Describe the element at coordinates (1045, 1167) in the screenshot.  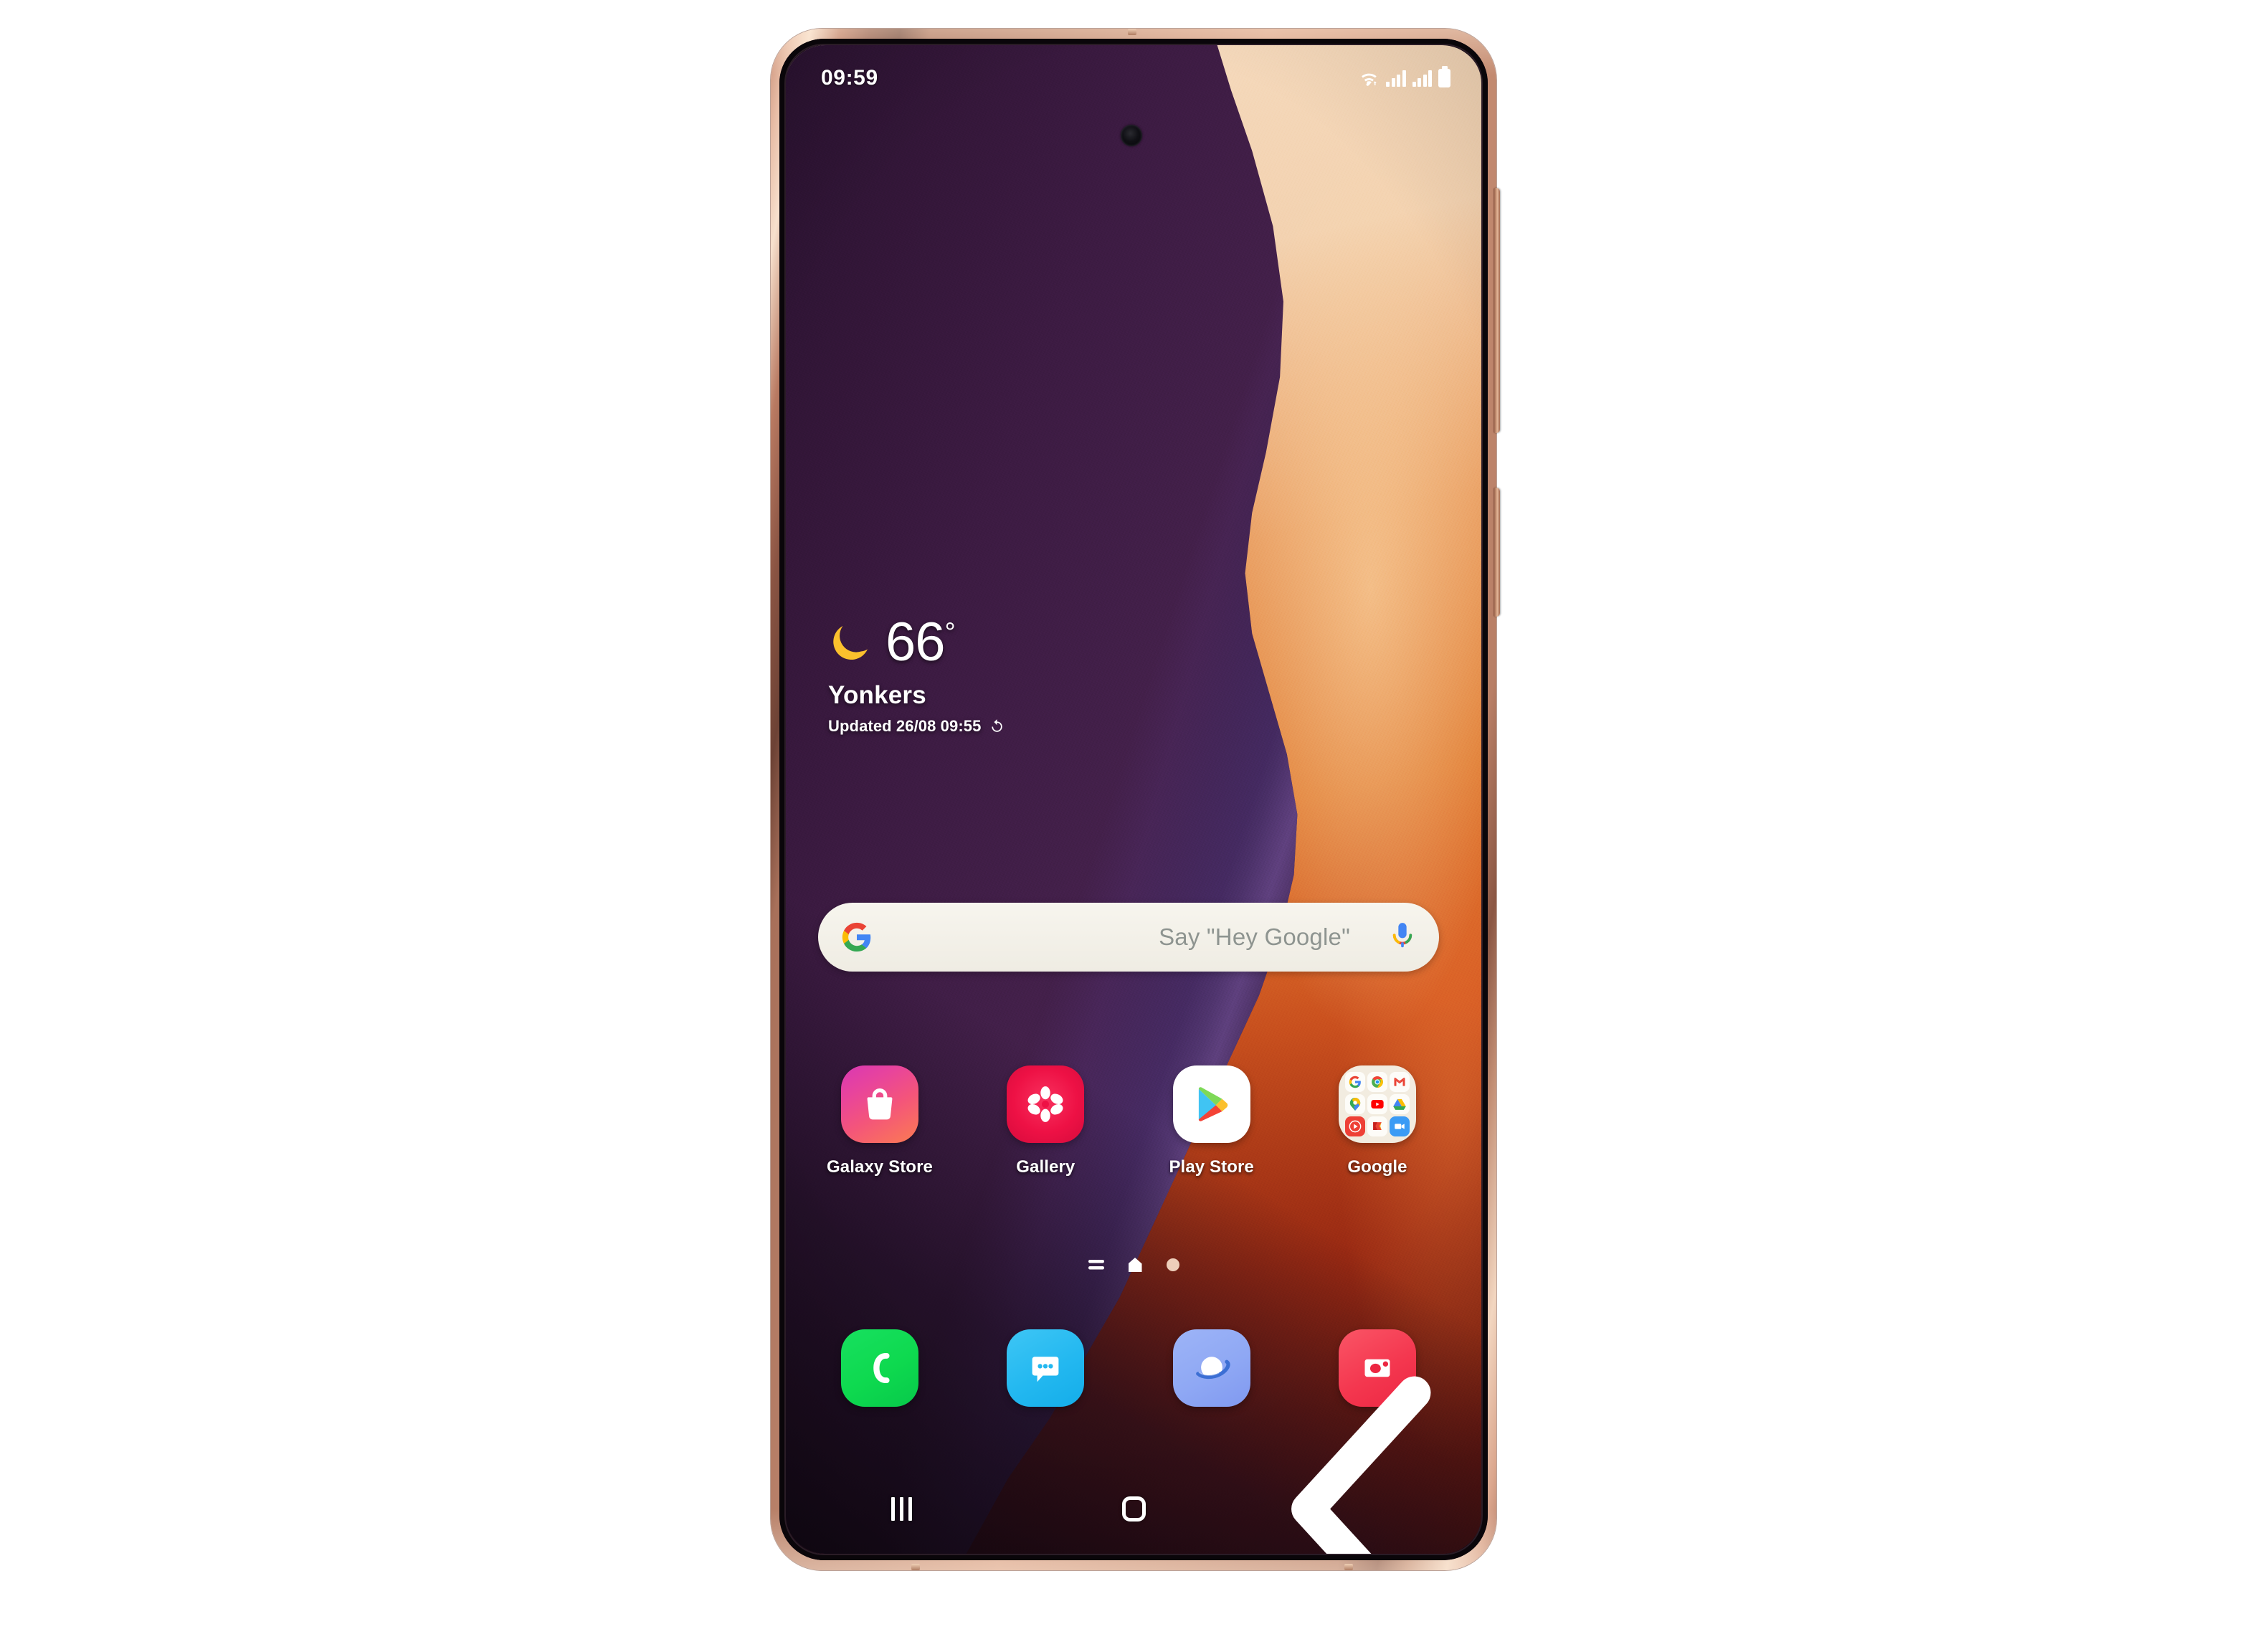
I see `app-label: Gallery` at that location.